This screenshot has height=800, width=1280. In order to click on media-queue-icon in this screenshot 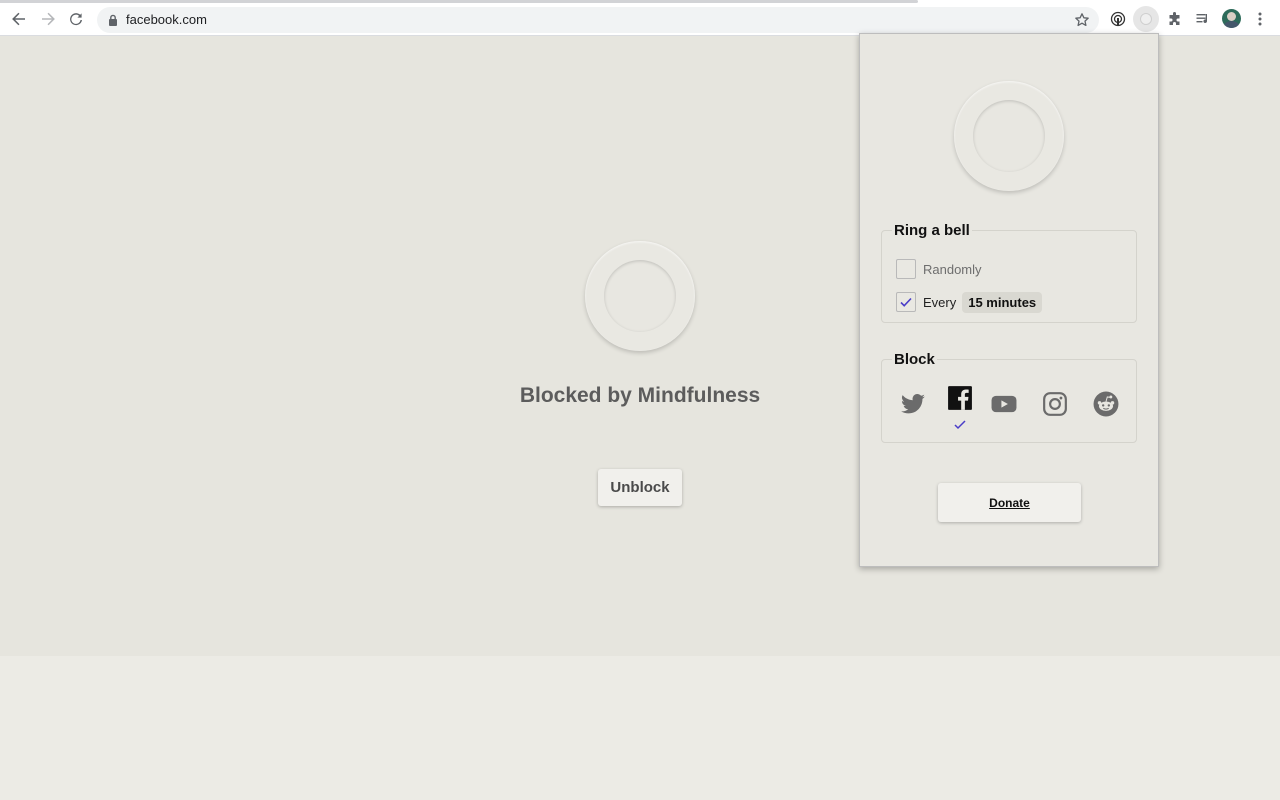, I will do `click(1203, 19)`.